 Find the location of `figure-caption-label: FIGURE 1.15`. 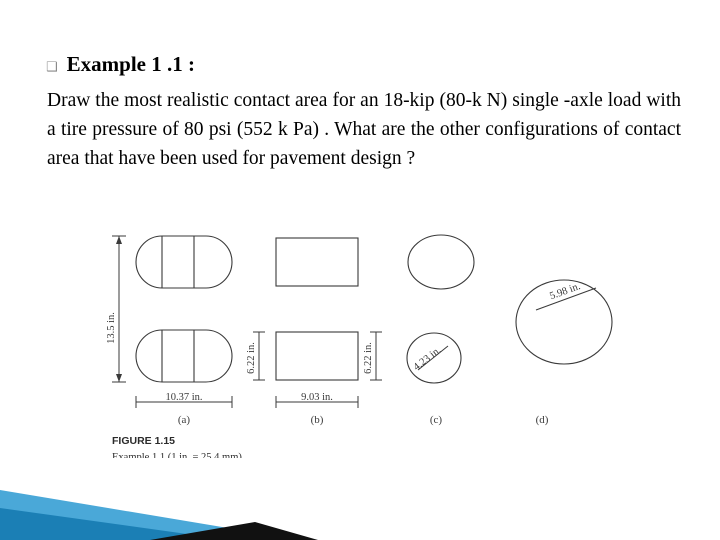

figure-caption-label: FIGURE 1.15 is located at coordinates (143, 441).